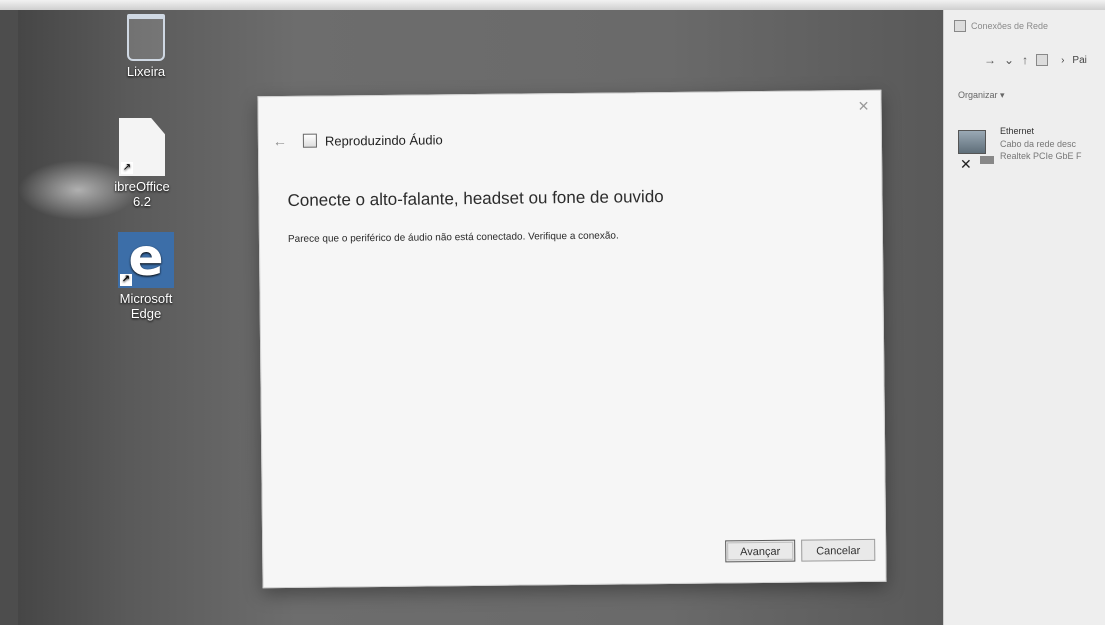  Describe the element at coordinates (990, 60) in the screenshot. I see `forward-arrow-icon: →` at that location.